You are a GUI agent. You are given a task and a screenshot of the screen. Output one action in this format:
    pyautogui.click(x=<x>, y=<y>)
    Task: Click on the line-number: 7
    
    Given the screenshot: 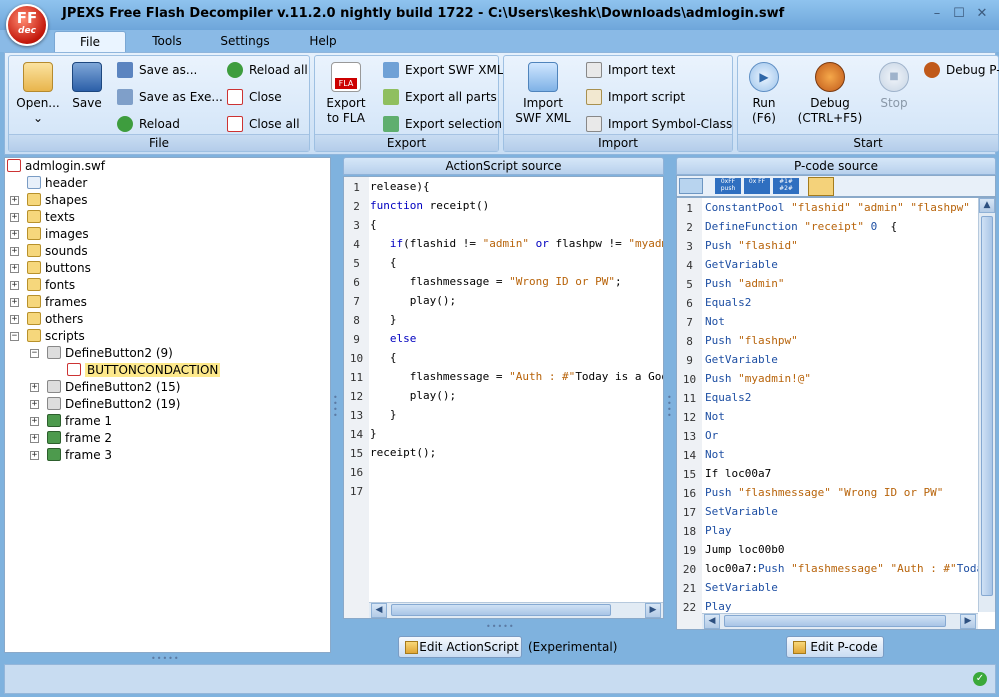 What is the action you would take?
    pyautogui.click(x=689, y=322)
    